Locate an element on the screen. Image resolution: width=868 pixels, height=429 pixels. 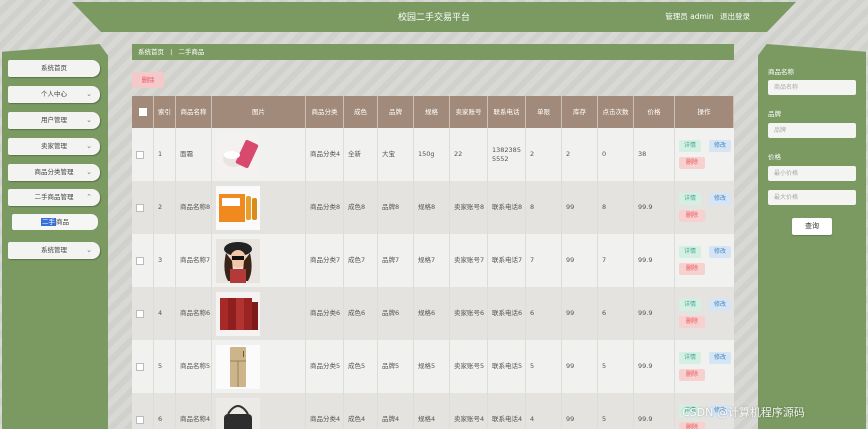
cell-seller: 卖家账号8 is located at coordinates (469, 207).